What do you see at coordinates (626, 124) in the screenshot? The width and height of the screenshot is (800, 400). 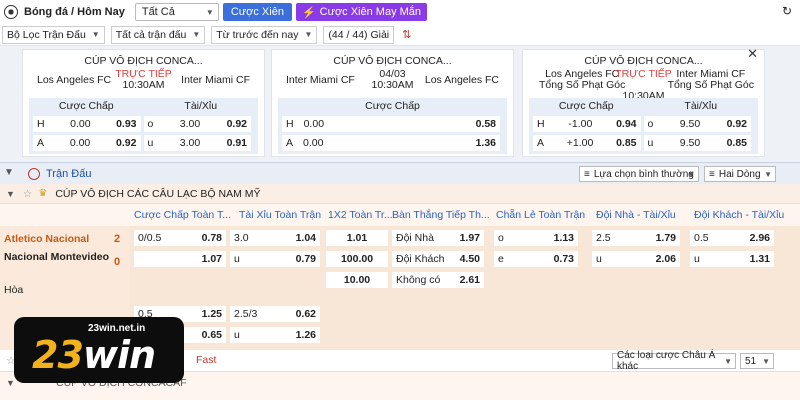 I see `odds-value: 0.94` at bounding box center [626, 124].